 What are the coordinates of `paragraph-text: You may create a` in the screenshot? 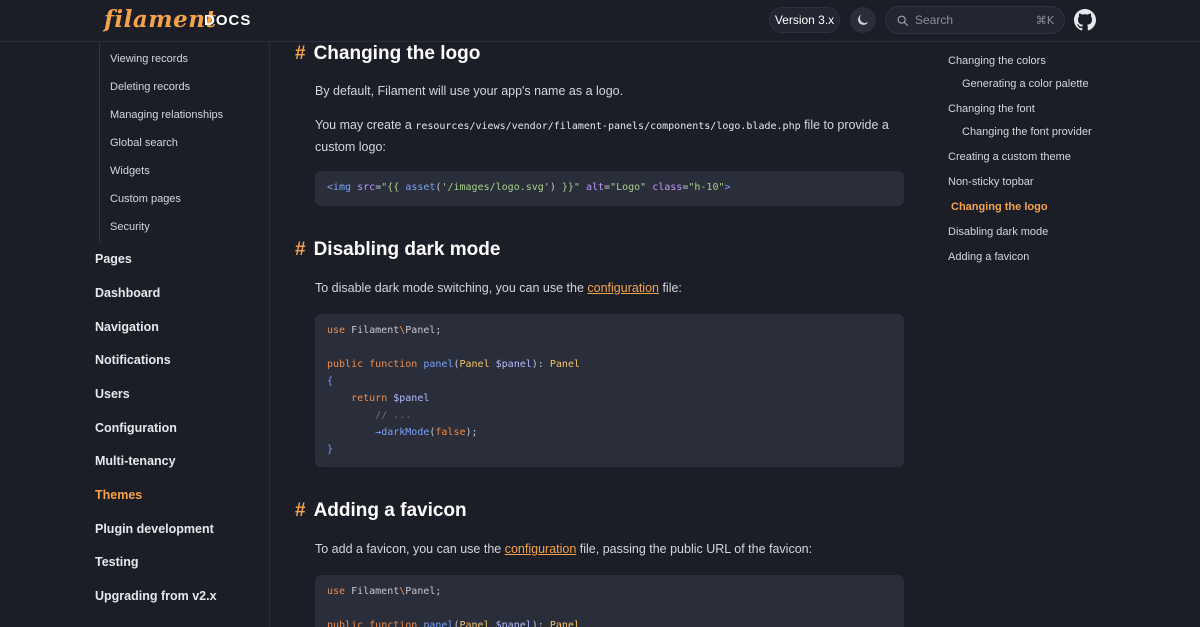 It's located at (365, 125).